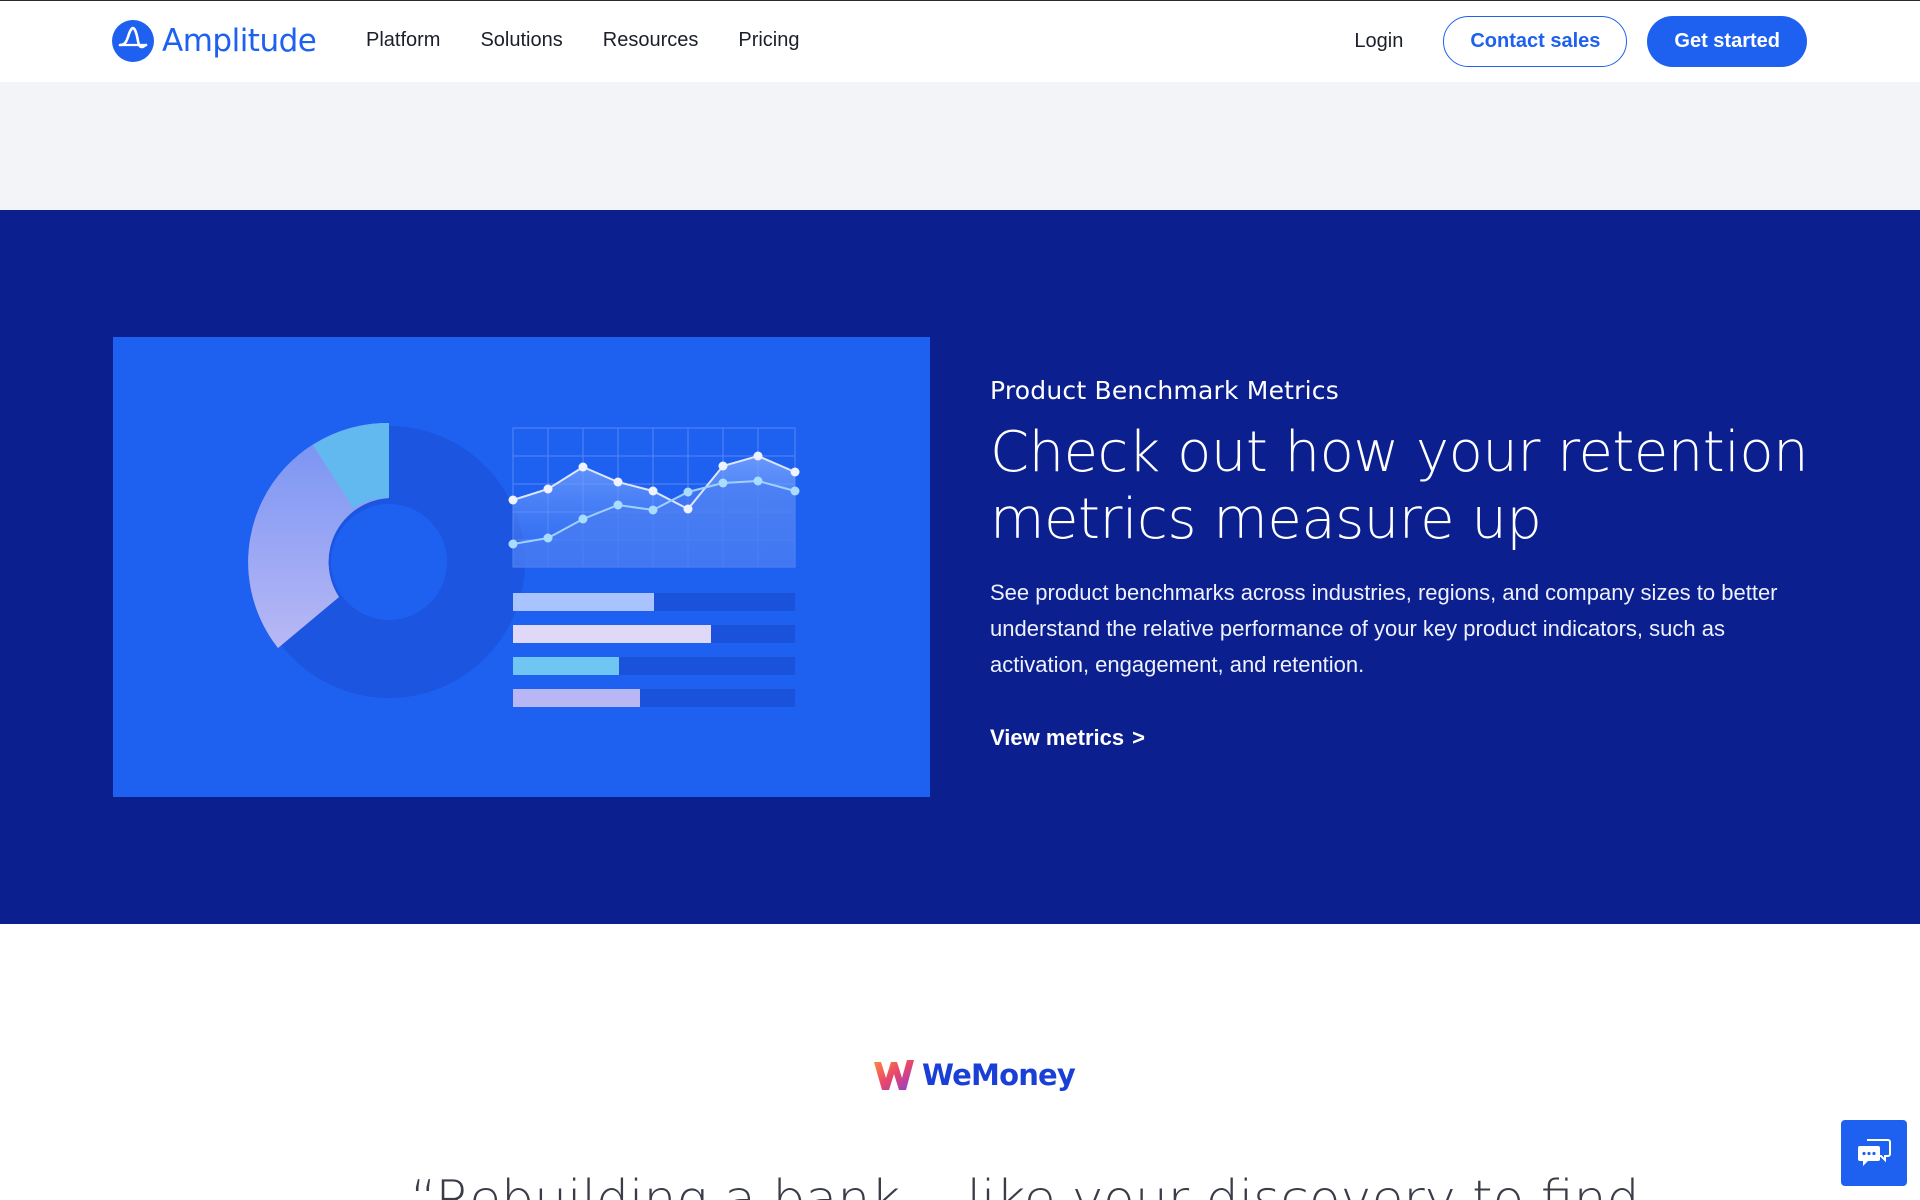  Describe the element at coordinates (133, 41) in the screenshot. I see `amplitude-logo-icon` at that location.